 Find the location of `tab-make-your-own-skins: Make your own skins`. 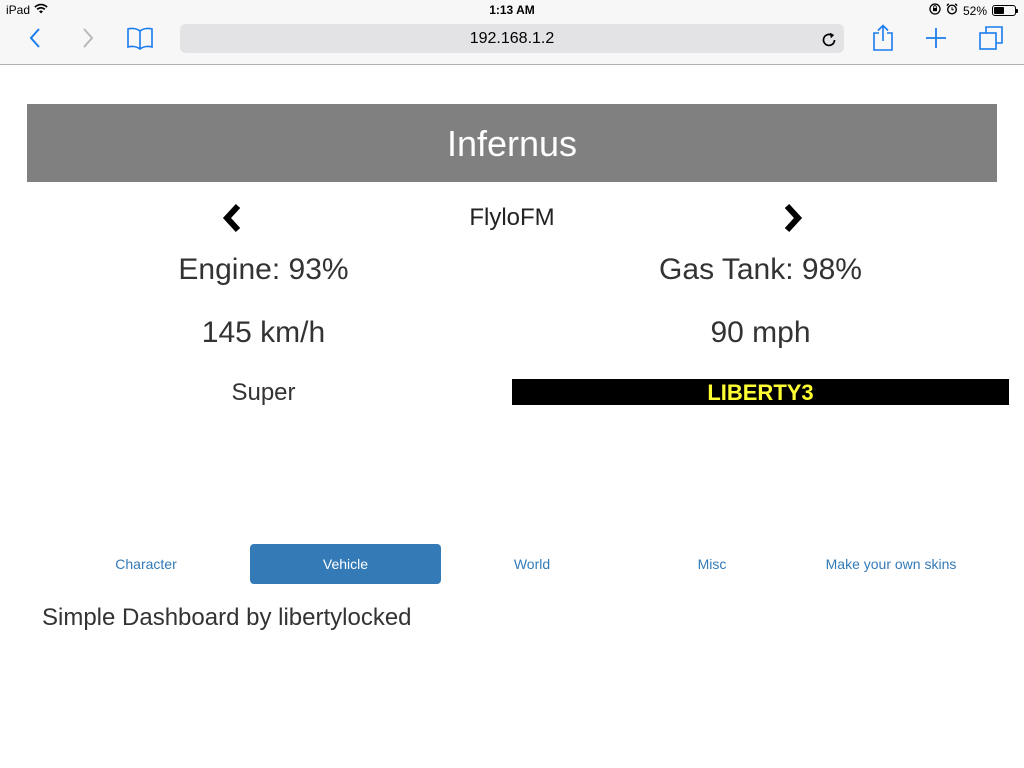

tab-make-your-own-skins: Make your own skins is located at coordinates (891, 564).